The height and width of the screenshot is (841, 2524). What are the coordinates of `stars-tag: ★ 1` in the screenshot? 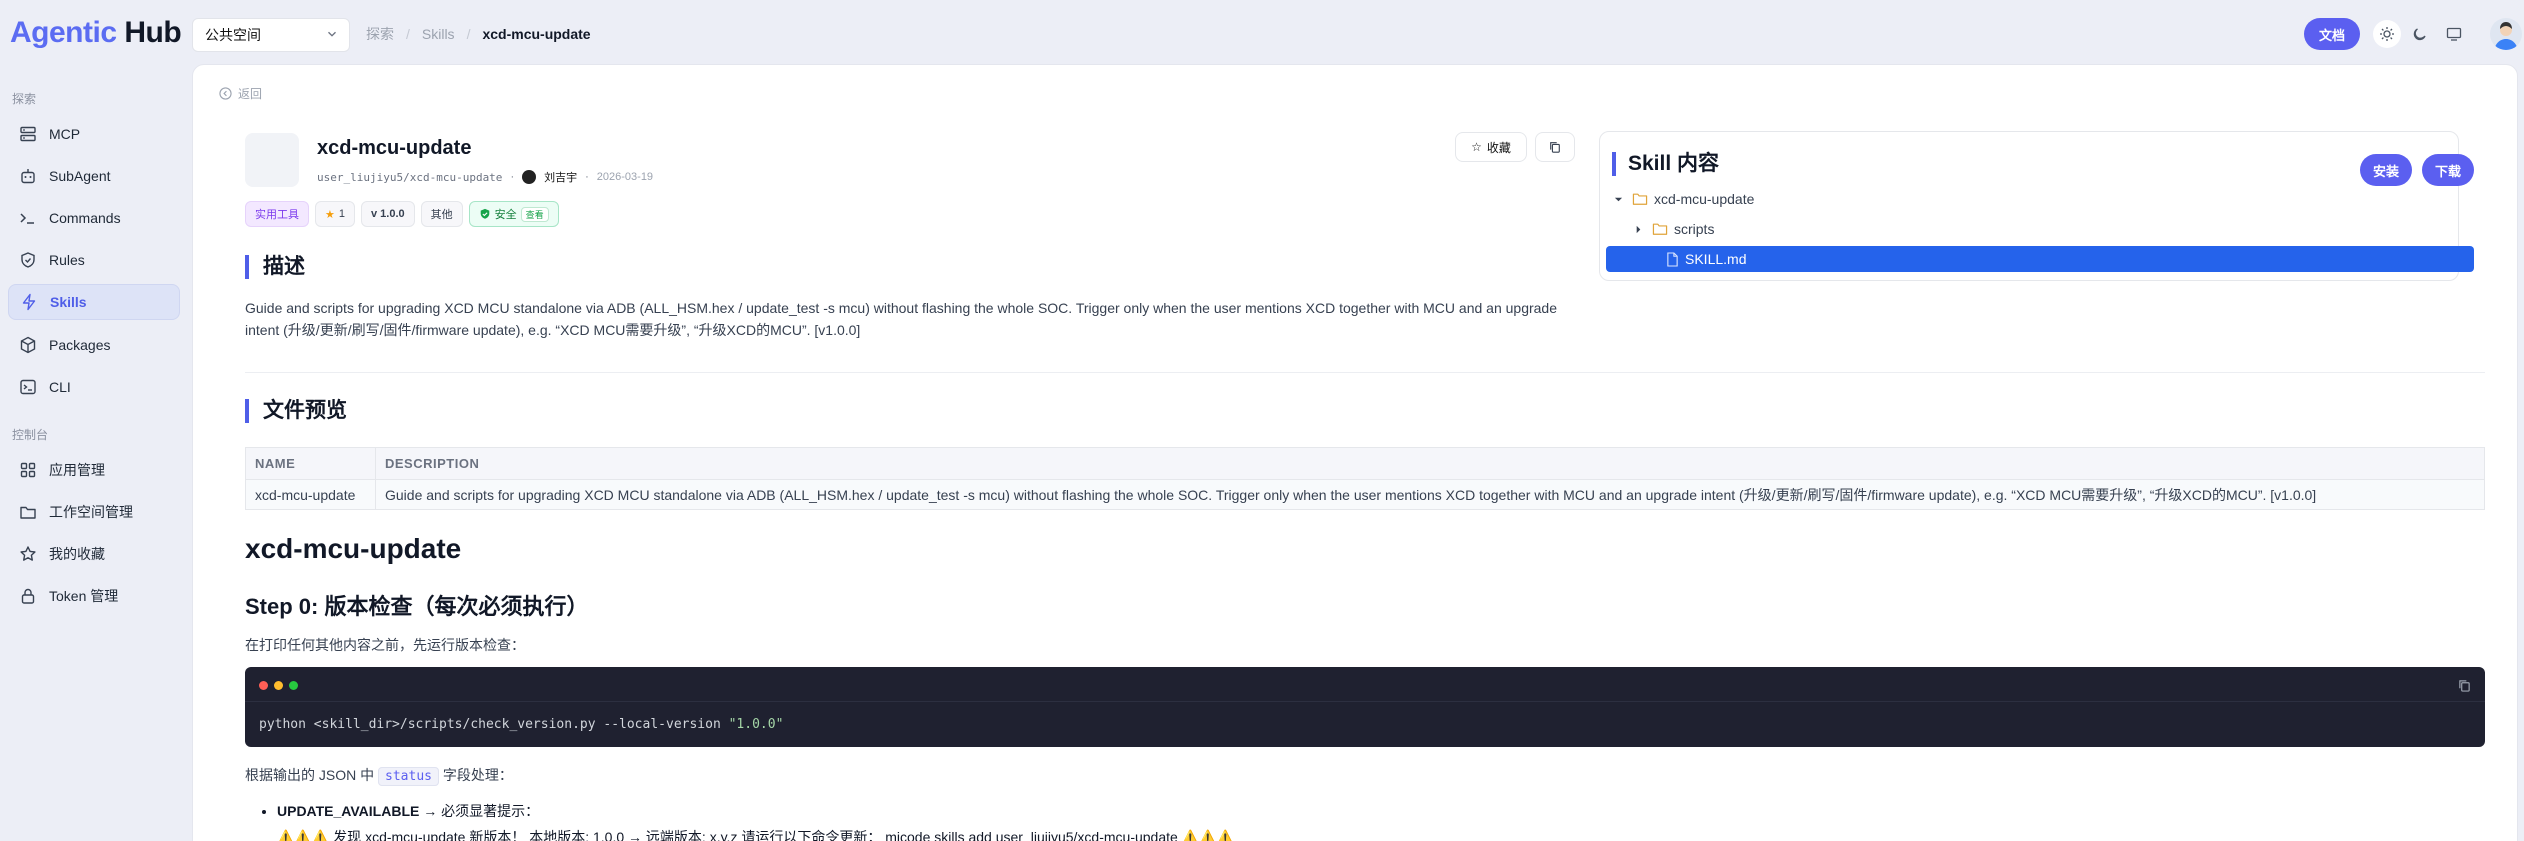 It's located at (335, 214).